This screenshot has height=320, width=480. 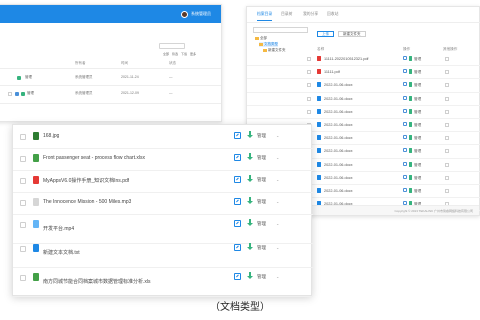 What do you see at coordinates (111, 79) in the screenshot?
I see `table-row: 管理 系统管理员 2021-11-24 —` at bounding box center [111, 79].